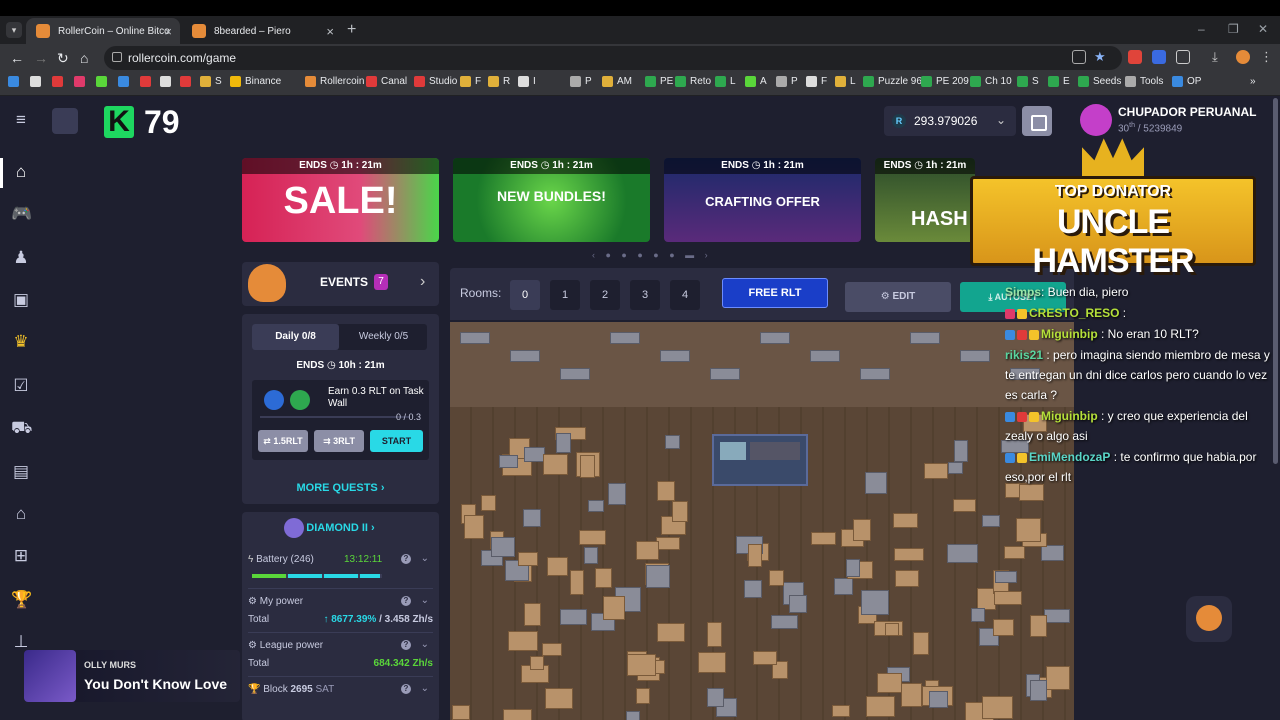  What do you see at coordinates (383, 337) in the screenshot?
I see `tab-weekly: Weekly 0/5` at bounding box center [383, 337].